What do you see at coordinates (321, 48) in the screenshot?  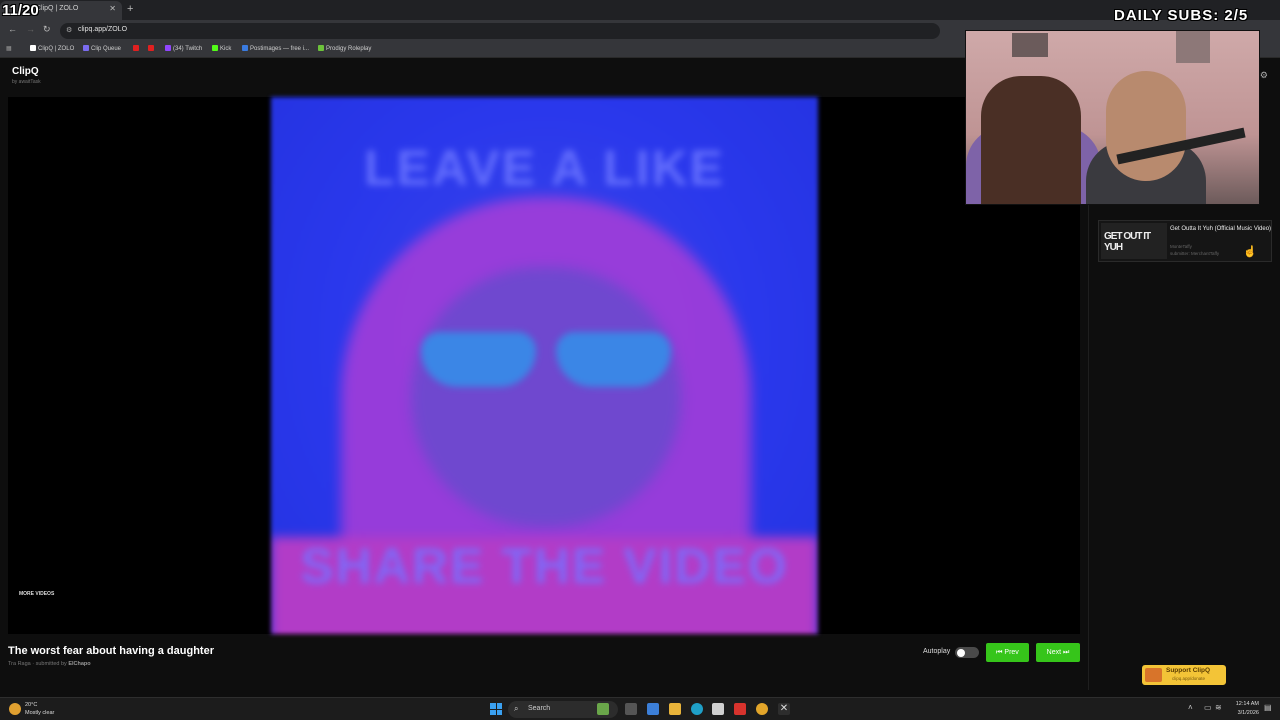 I see `prodigy-icon` at bounding box center [321, 48].